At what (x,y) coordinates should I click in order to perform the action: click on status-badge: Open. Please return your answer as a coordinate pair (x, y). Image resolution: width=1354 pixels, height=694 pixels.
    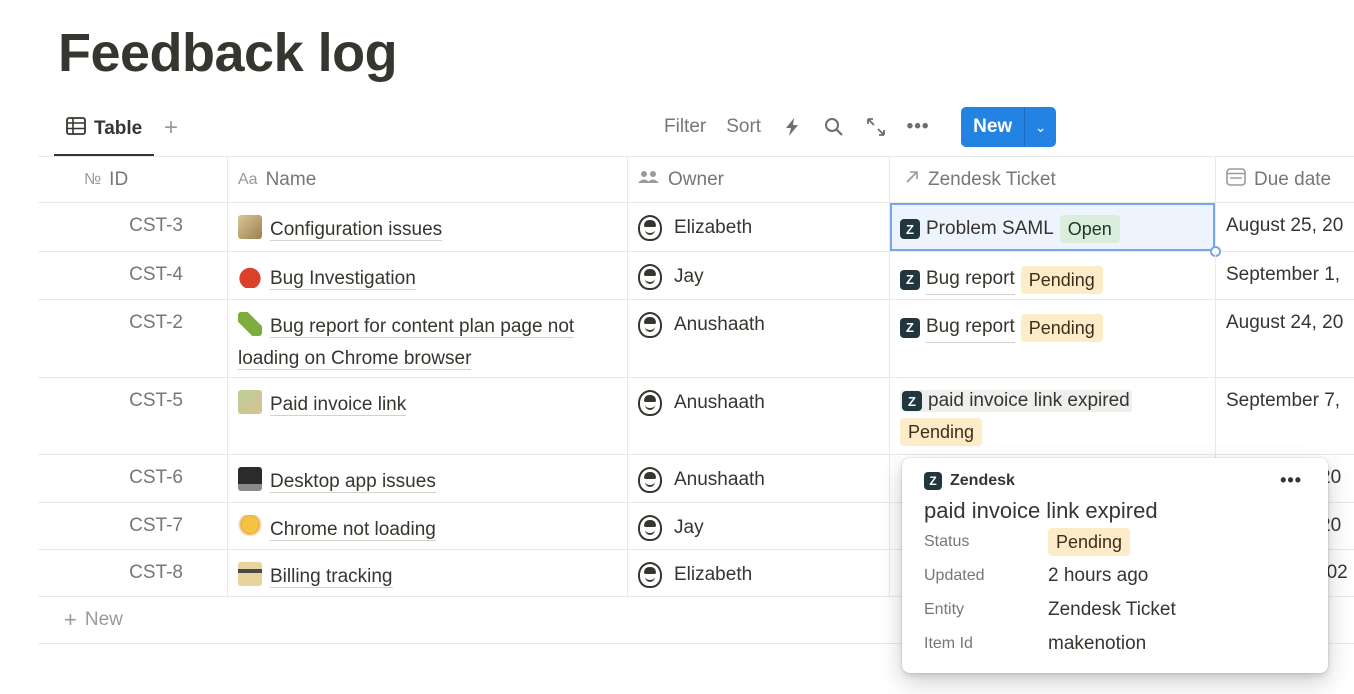
    Looking at the image, I should click on (1089, 229).